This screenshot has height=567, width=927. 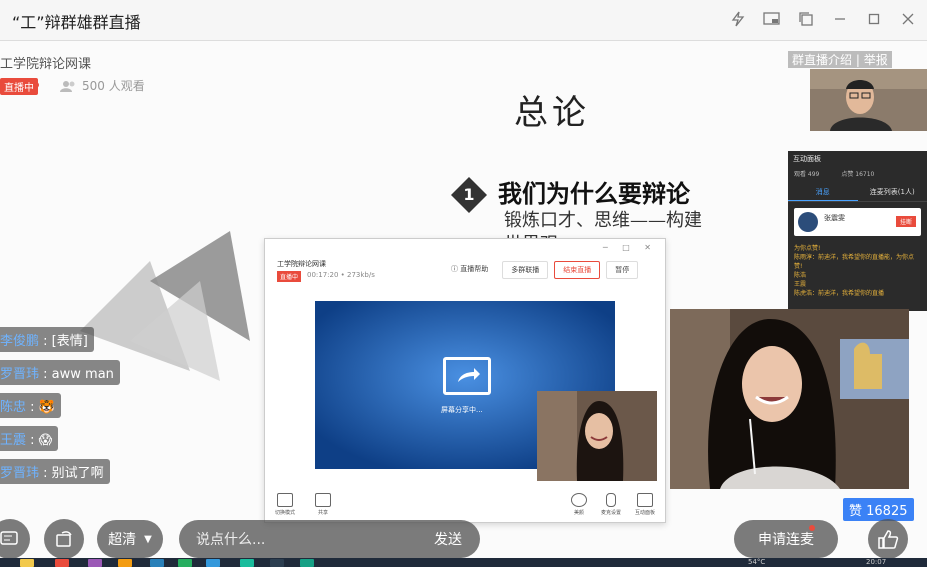 I want to click on request-mic-label: 申请连麦, so click(x=786, y=540).